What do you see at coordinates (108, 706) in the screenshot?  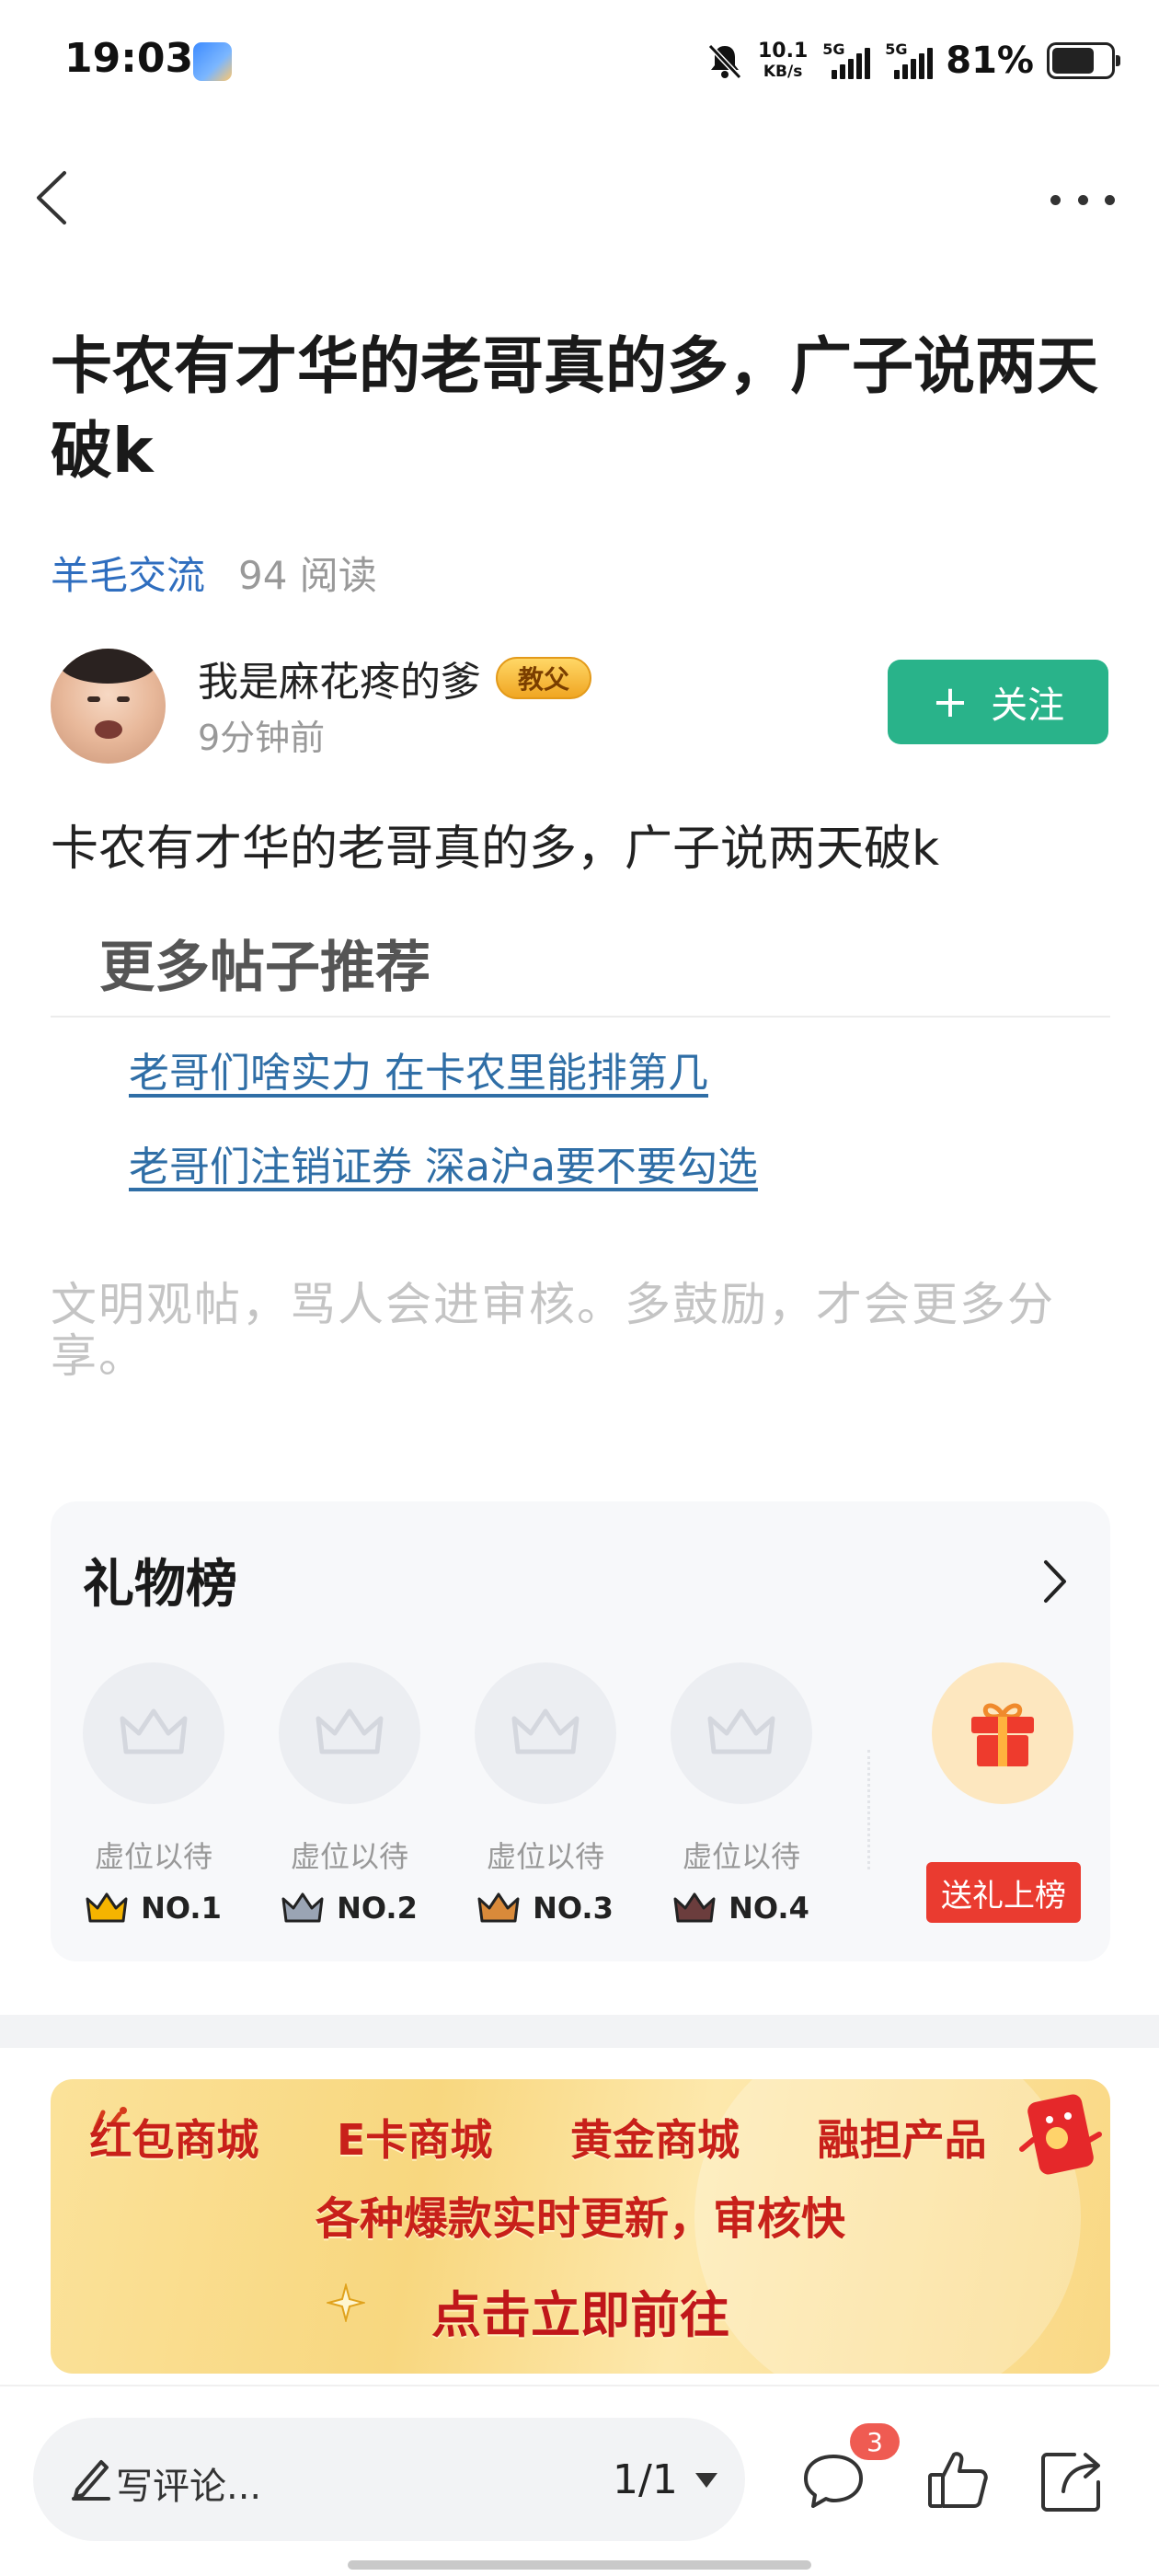 I see `avatar` at bounding box center [108, 706].